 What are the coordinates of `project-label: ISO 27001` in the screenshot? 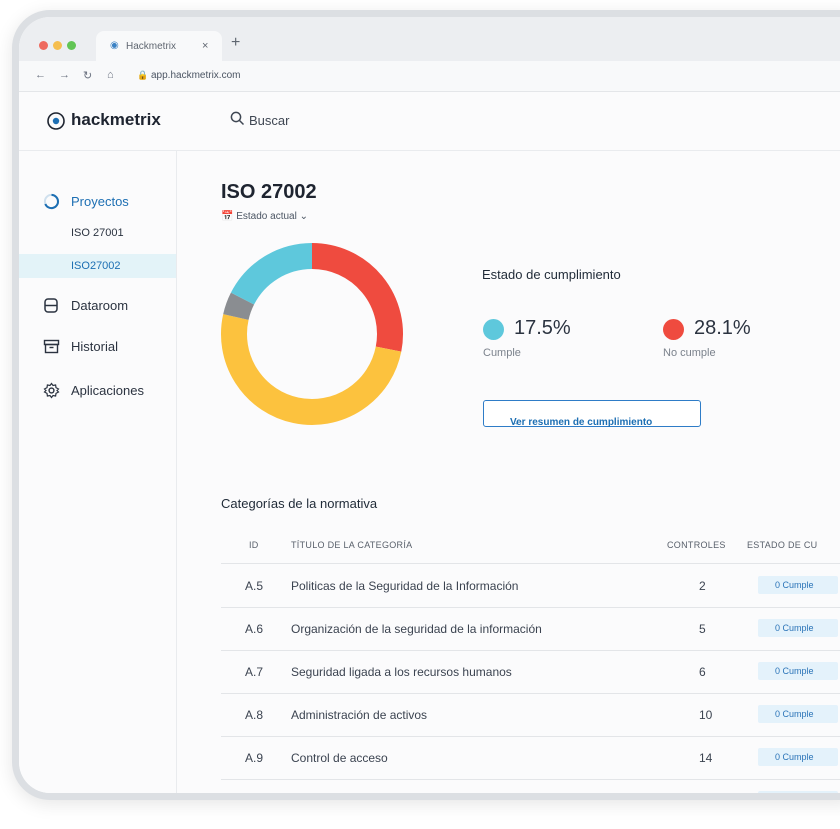 It's located at (97, 233).